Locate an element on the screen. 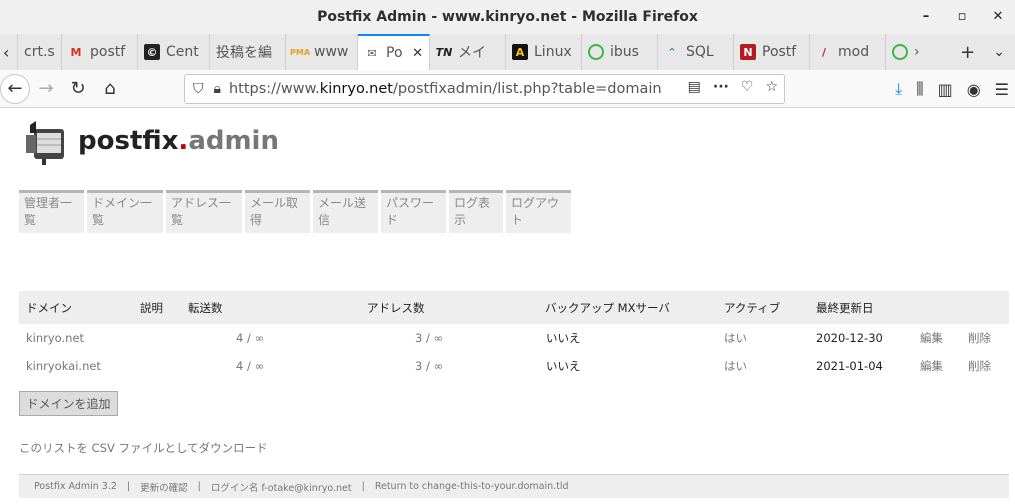 This screenshot has height=504, width=1015. tab-item: PMA www is located at coordinates (322, 52).